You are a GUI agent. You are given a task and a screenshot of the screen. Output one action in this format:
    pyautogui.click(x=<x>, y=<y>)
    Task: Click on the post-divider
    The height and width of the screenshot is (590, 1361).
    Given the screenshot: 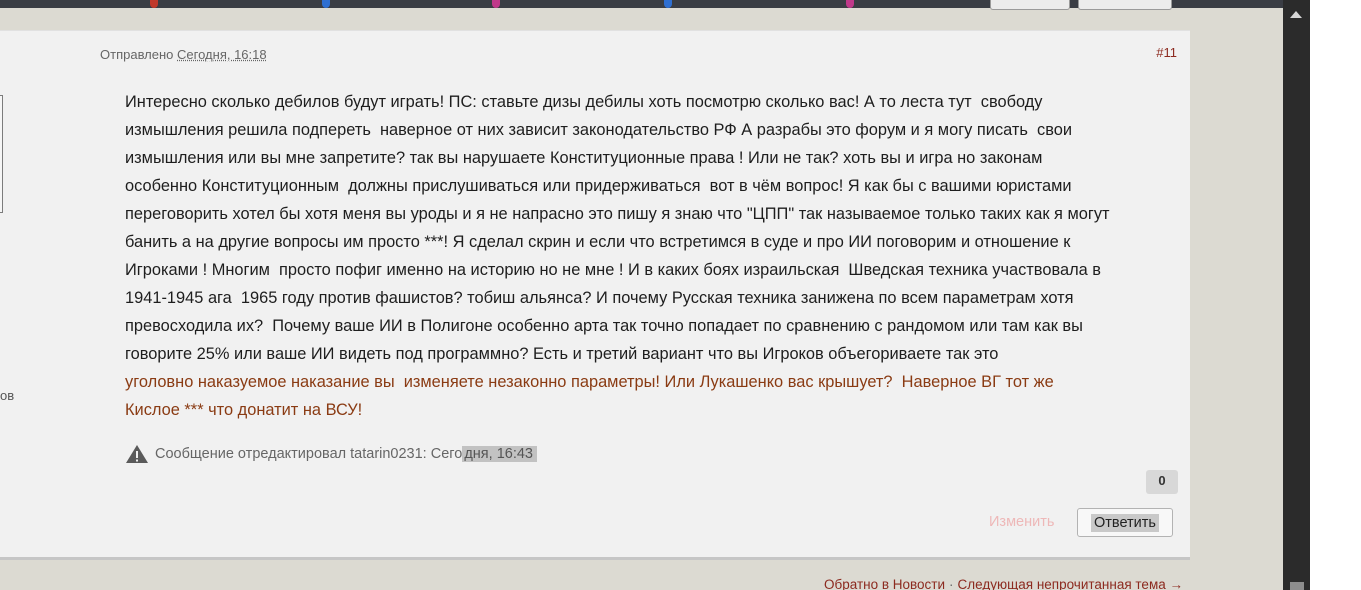 What is the action you would take?
    pyautogui.click(x=595, y=558)
    